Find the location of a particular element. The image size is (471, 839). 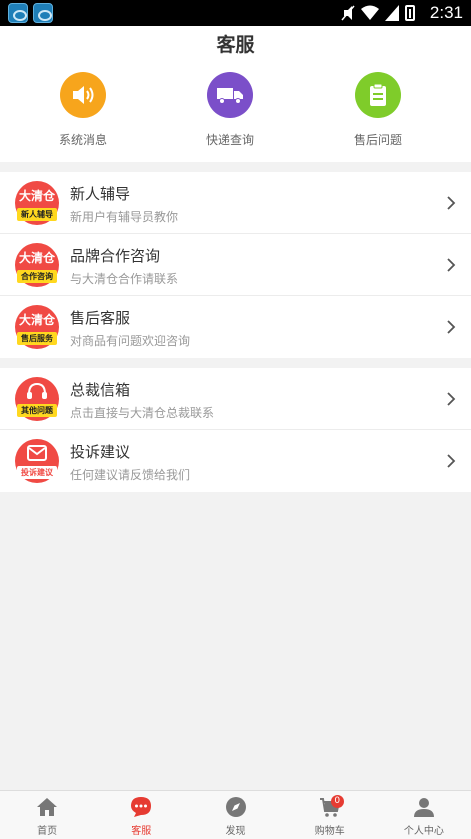

chat-icon is located at coordinates (141, 807).